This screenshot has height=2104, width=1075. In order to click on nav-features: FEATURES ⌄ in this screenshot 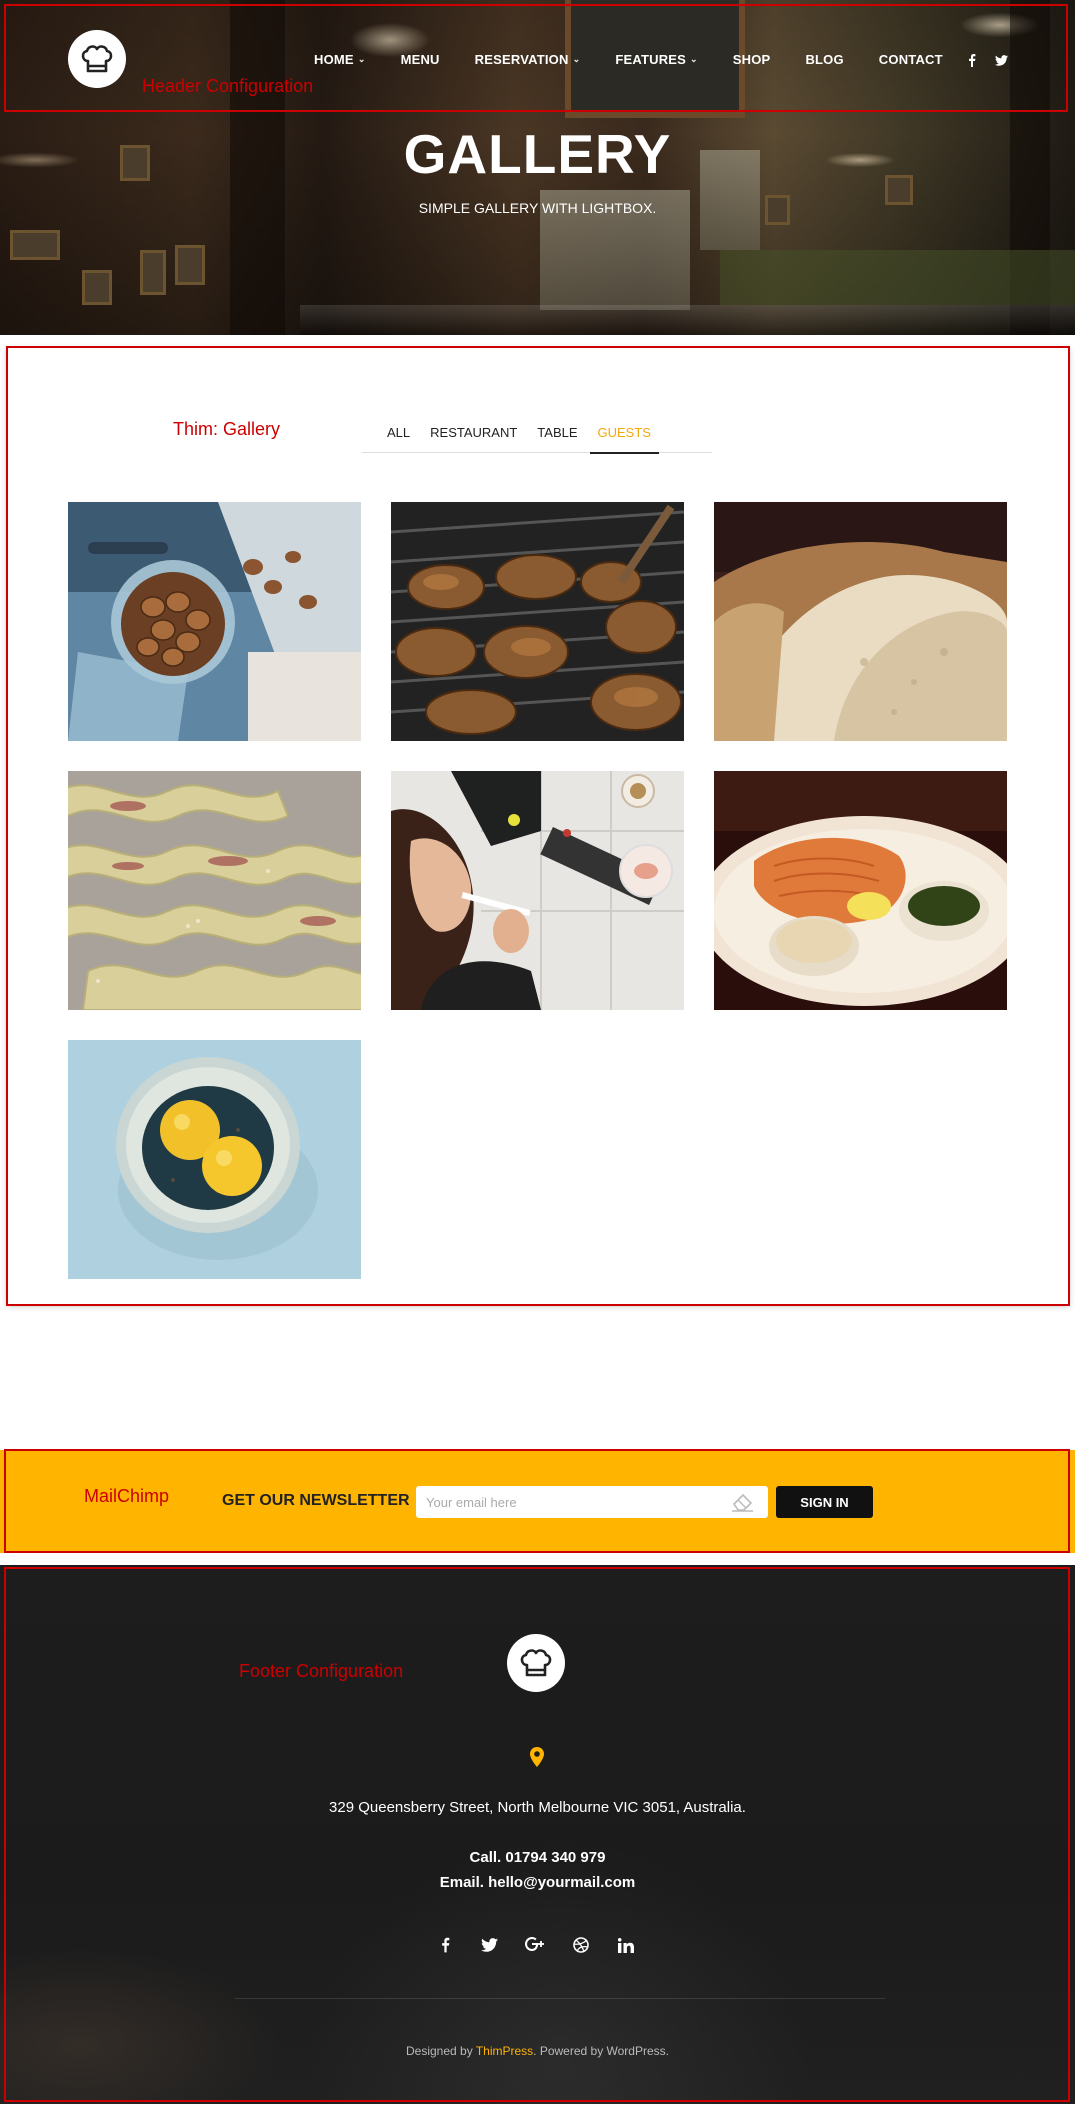, I will do `click(656, 59)`.